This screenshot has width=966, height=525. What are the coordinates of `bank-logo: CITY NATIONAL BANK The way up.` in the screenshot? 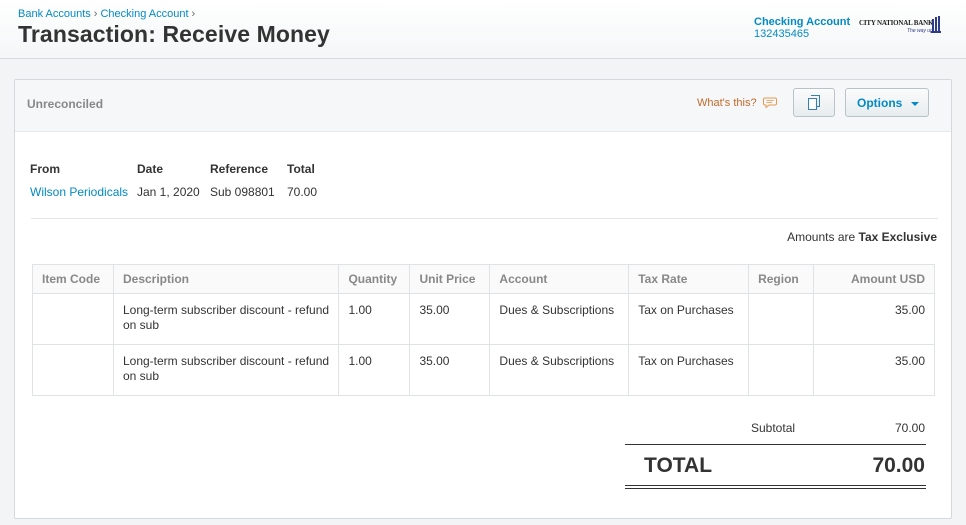 It's located at (901, 26).